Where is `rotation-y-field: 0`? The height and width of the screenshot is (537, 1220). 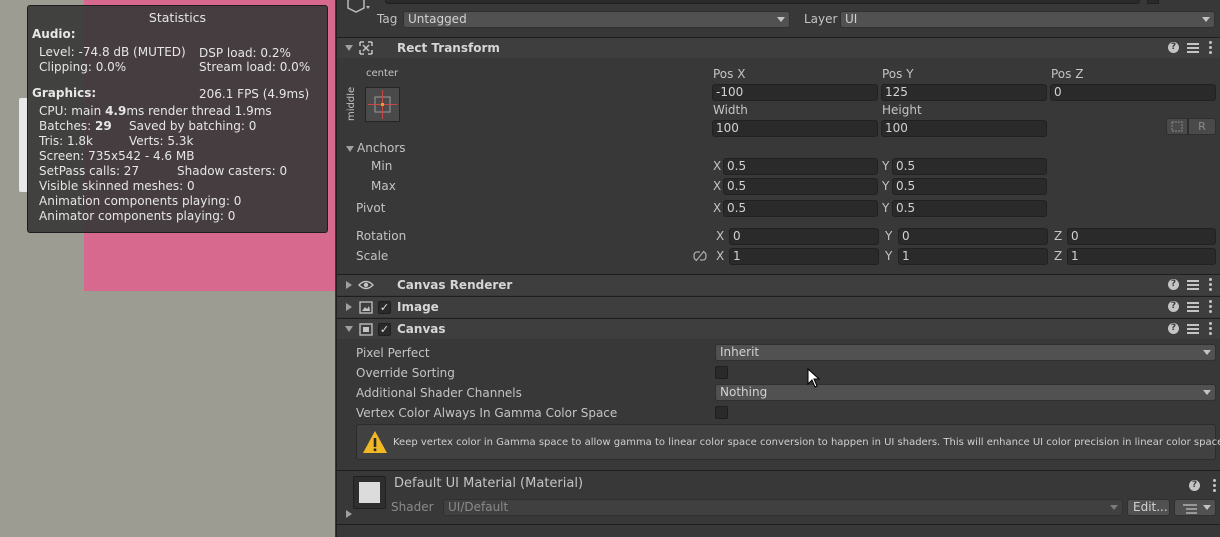 rotation-y-field: 0 is located at coordinates (973, 236).